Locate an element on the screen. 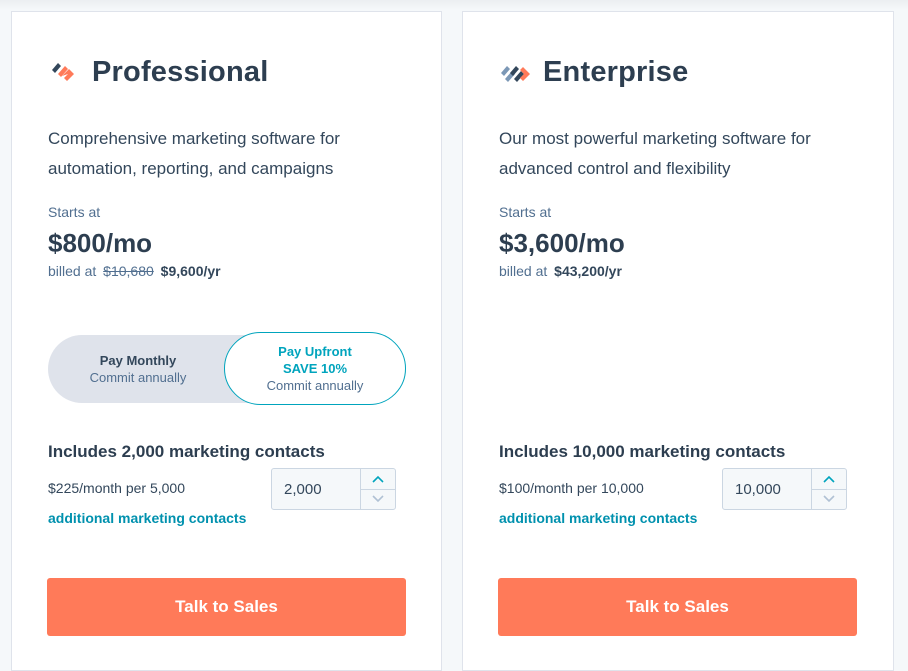 This screenshot has width=908, height=671. professional-plan-icon is located at coordinates (64, 73).